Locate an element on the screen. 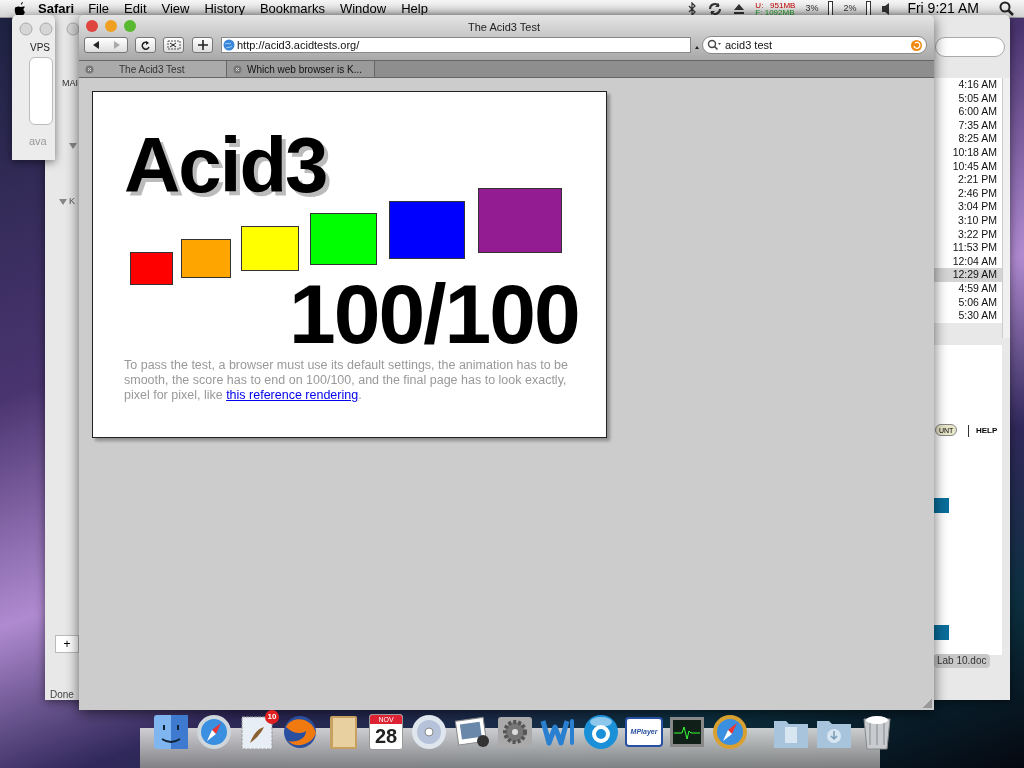  acid3-heading: Acid3 is located at coordinates (225, 165).